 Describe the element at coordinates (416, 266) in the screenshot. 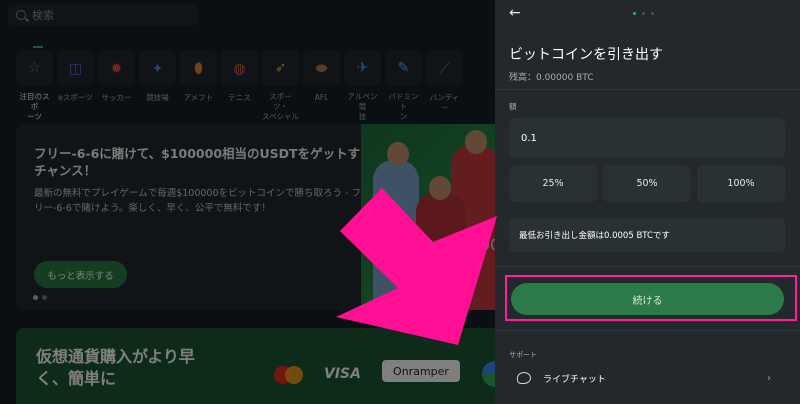

I see `pointer-arrow-icon` at that location.